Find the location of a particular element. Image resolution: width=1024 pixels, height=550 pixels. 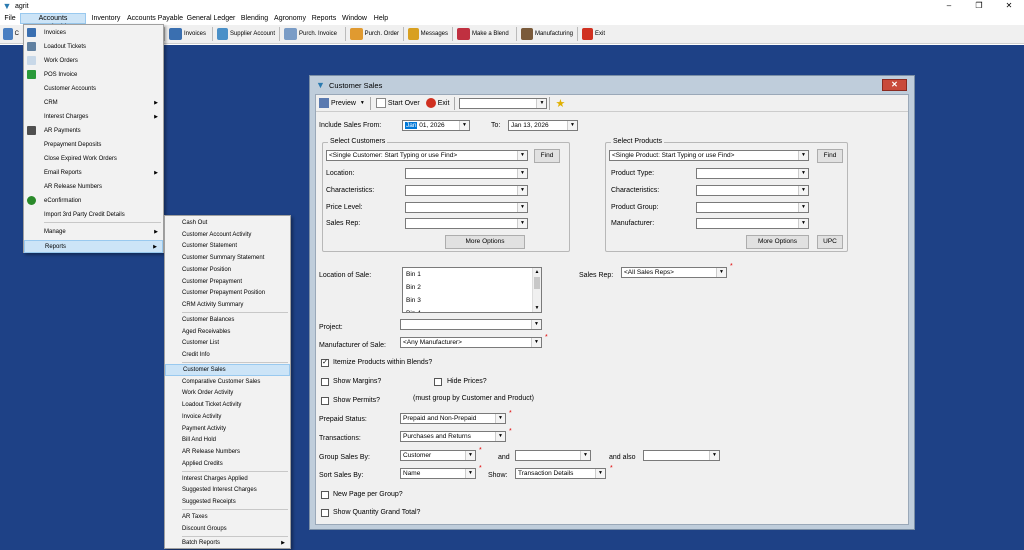

close-app-button: ✕ is located at coordinates (1009, 6).